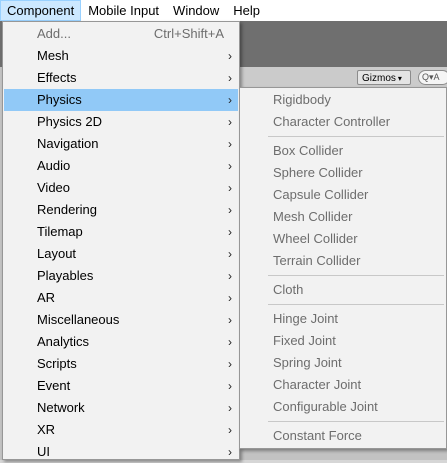  Describe the element at coordinates (65, 275) in the screenshot. I see `menu-item-label: Playables` at that location.